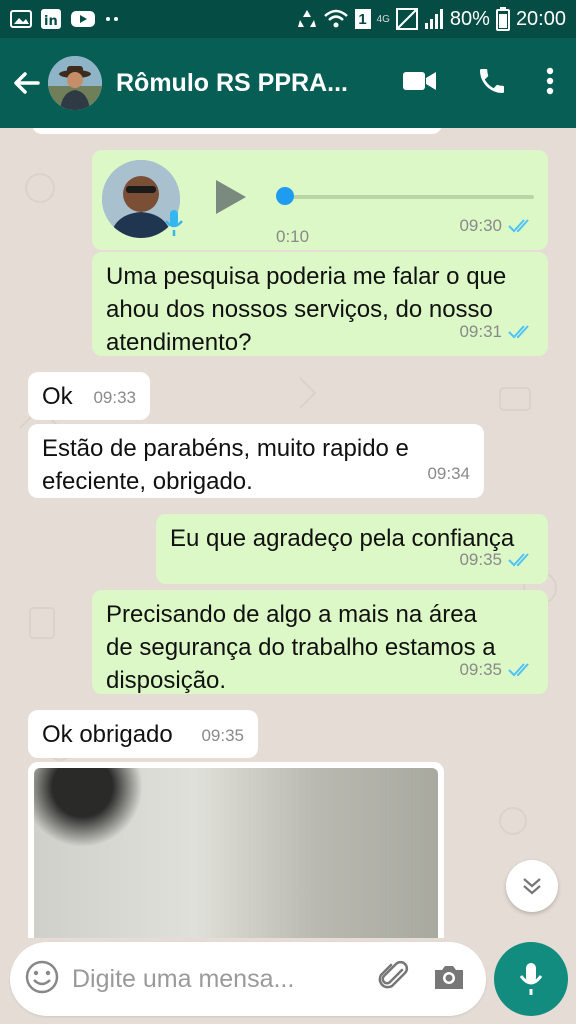 This screenshot has height=1024, width=576. Describe the element at coordinates (540, 18) in the screenshot. I see `clock: 20:00` at that location.